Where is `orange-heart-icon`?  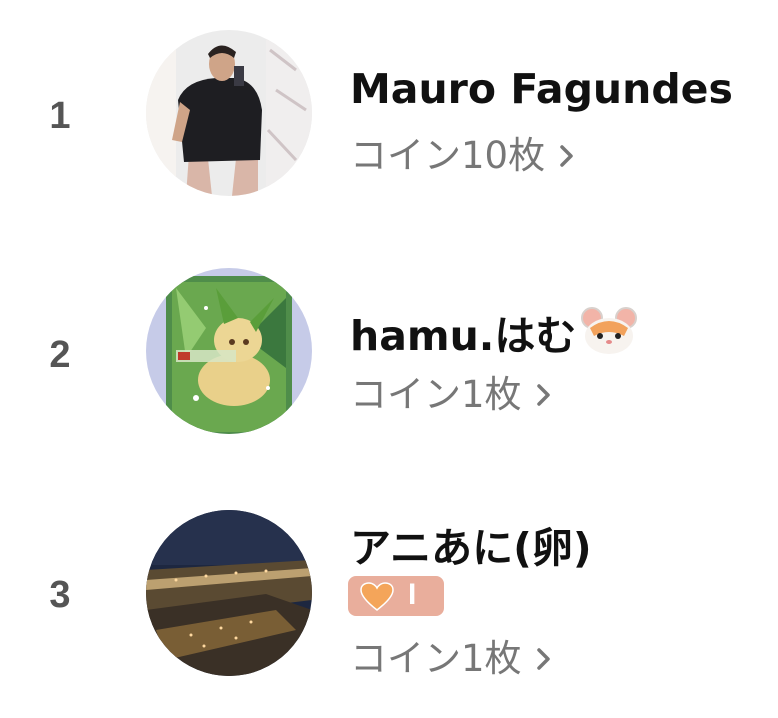
orange-heart-icon is located at coordinates (377, 596).